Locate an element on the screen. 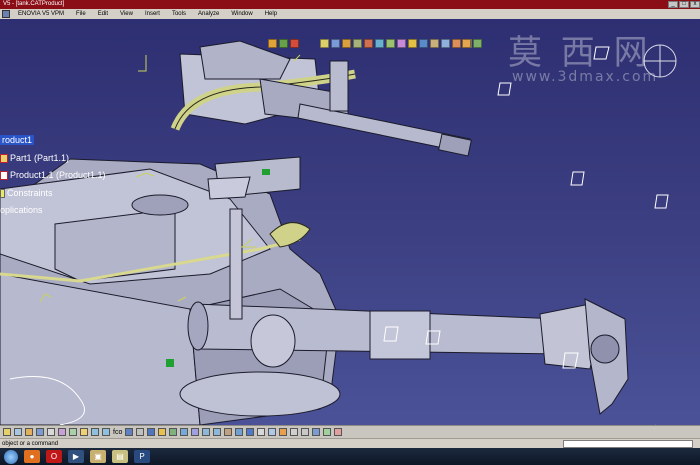 The image size is (700, 465). watermark-logo: 莫 西 网 is located at coordinates (580, 53).